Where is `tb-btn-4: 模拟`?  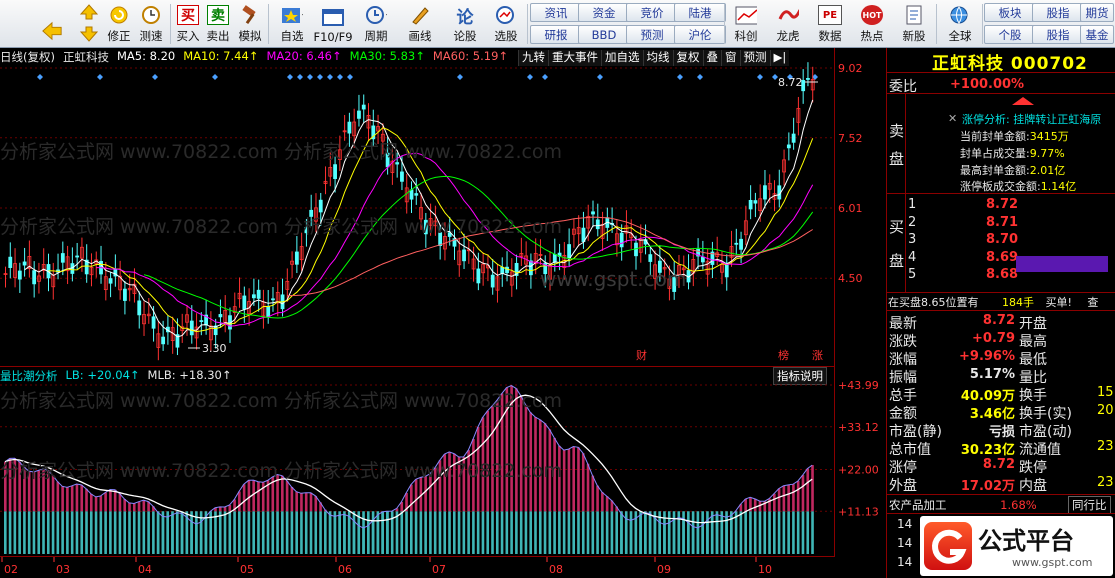 tb-btn-4: 模拟 is located at coordinates (250, 24).